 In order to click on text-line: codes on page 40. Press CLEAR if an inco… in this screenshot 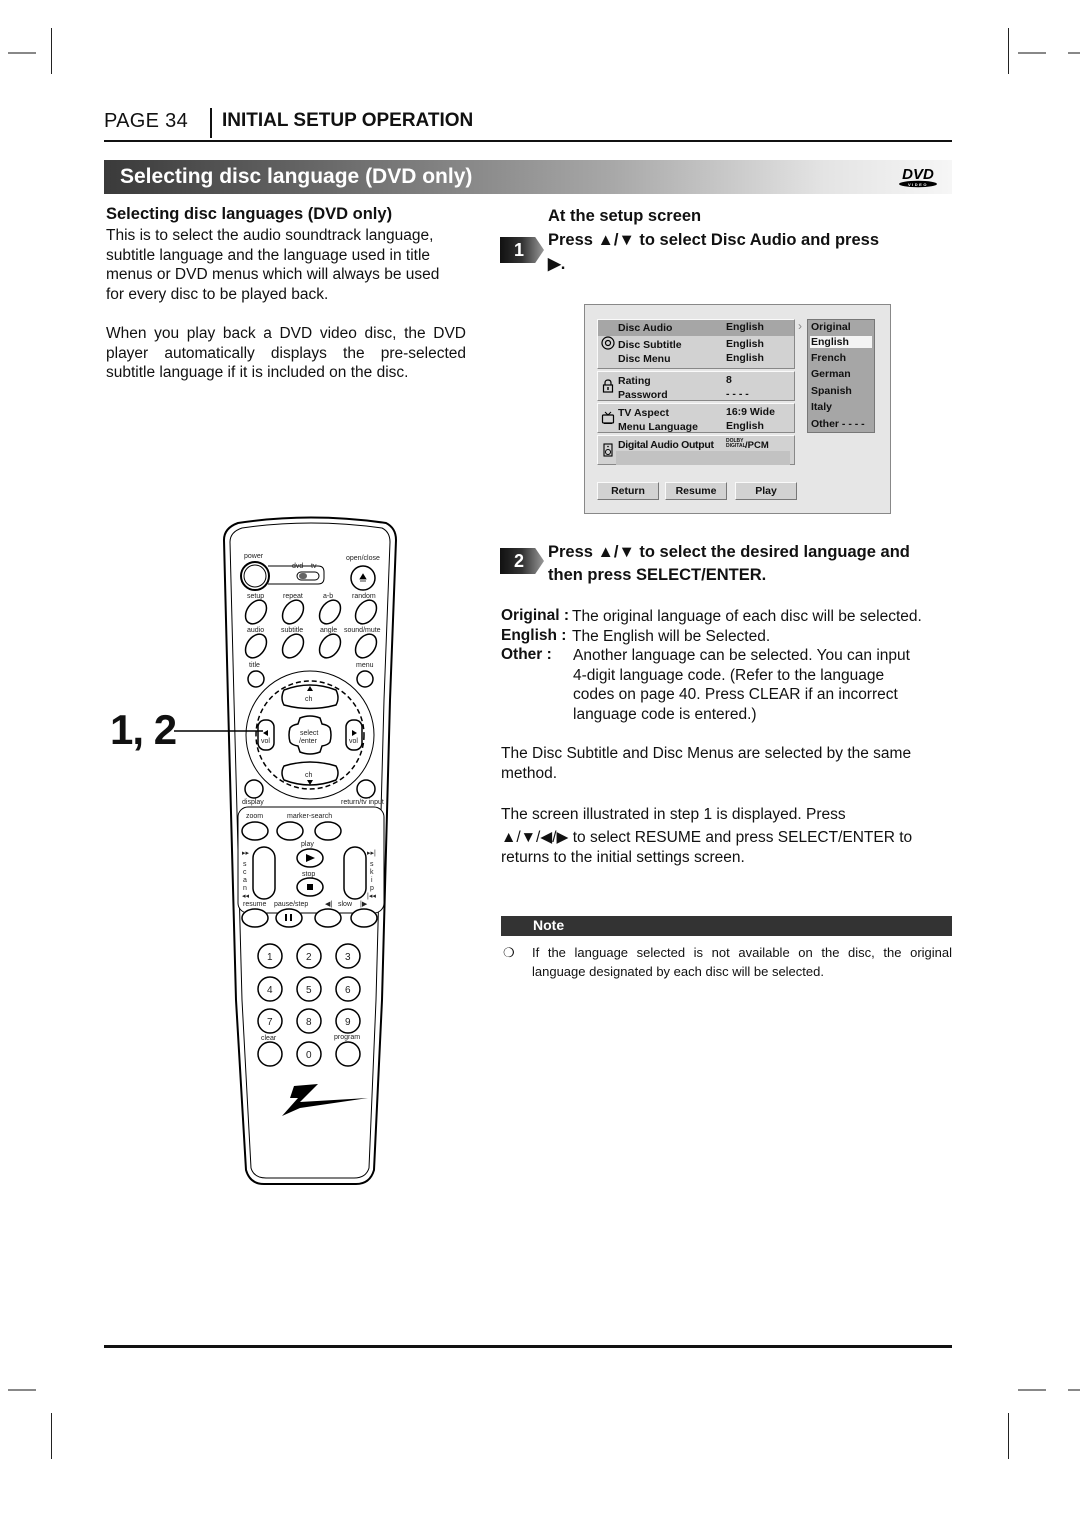, I will do `click(735, 695)`.